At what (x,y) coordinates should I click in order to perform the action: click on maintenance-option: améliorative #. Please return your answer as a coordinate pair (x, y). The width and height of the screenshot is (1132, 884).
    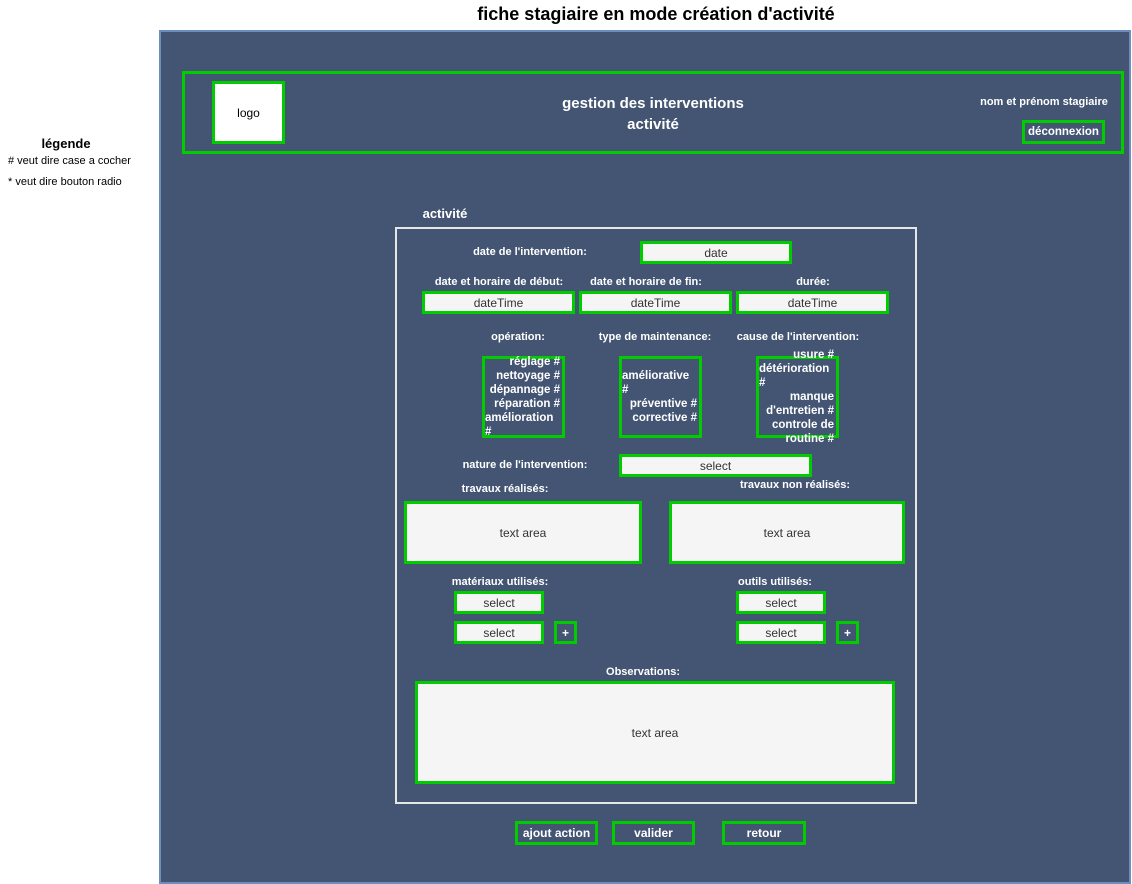
    Looking at the image, I should click on (659, 383).